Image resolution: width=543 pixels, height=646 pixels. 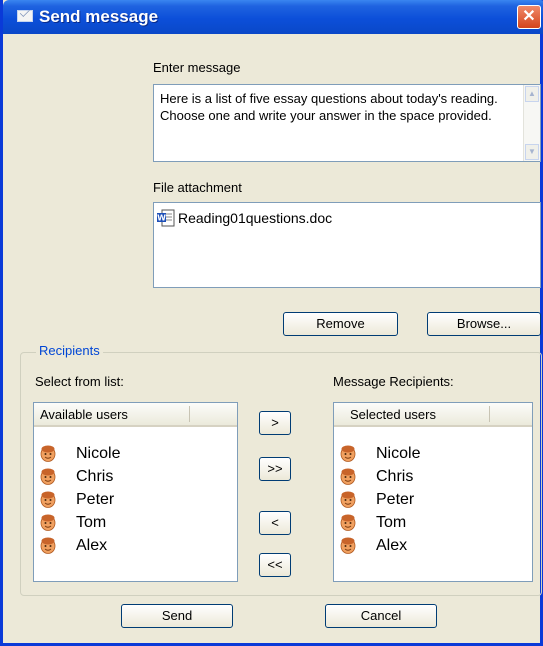 I want to click on cancel-button: Cancel, so click(x=381, y=616).